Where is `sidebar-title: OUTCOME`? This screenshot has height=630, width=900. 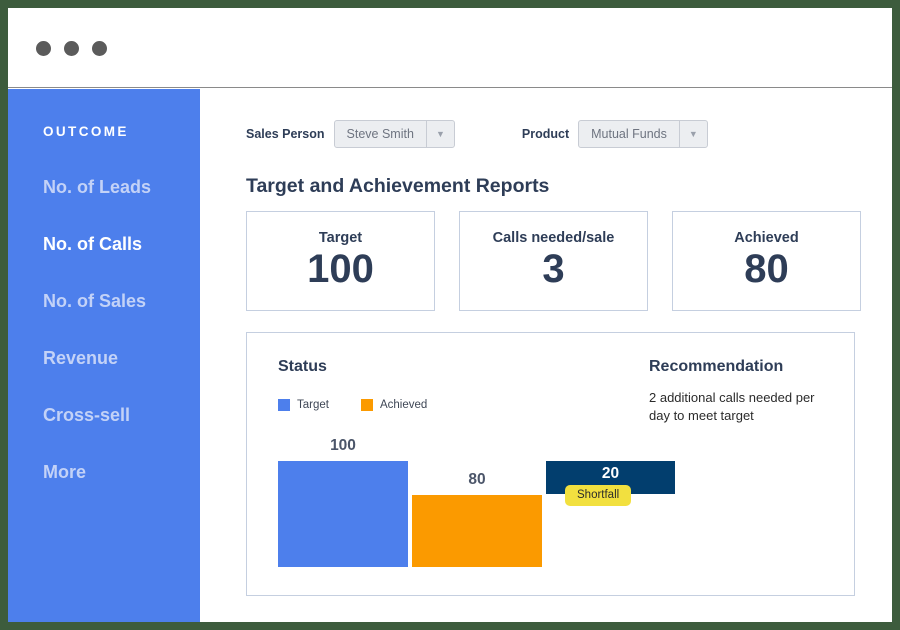
sidebar-title: OUTCOME is located at coordinates (86, 131).